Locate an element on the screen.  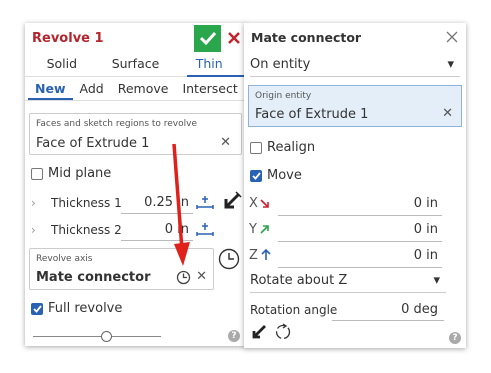
mid-plane-checkbox: Mid plane is located at coordinates (71, 173).